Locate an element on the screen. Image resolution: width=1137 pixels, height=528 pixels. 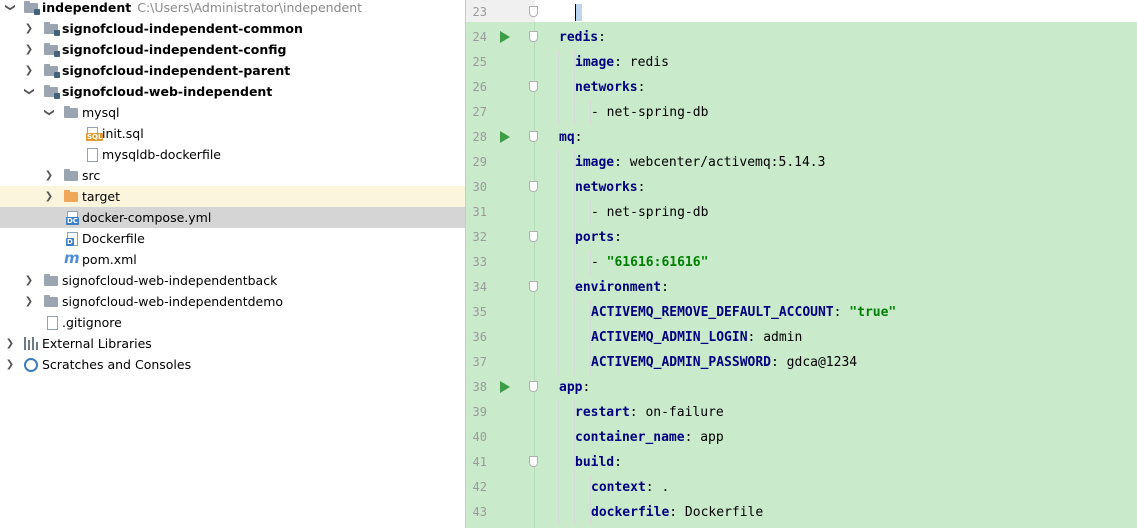
code-text: - "61616:61616" is located at coordinates (649, 262).